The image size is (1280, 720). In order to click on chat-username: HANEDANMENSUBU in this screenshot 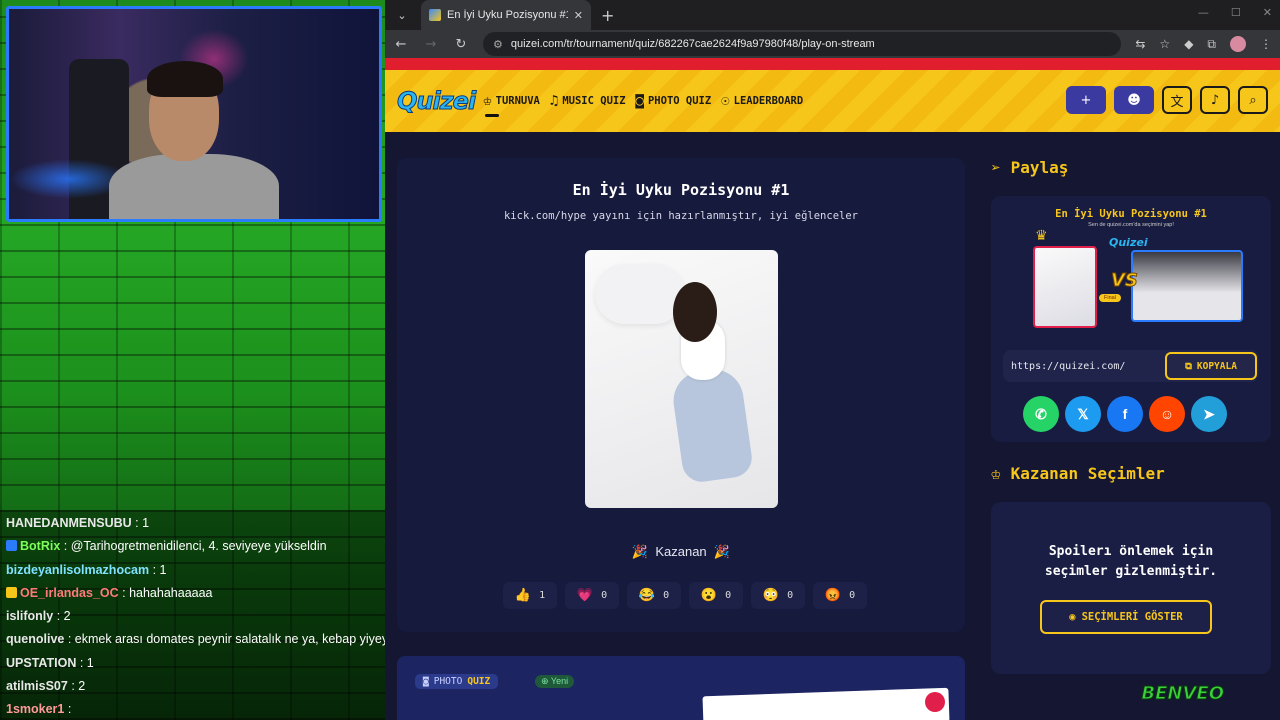, I will do `click(69, 523)`.